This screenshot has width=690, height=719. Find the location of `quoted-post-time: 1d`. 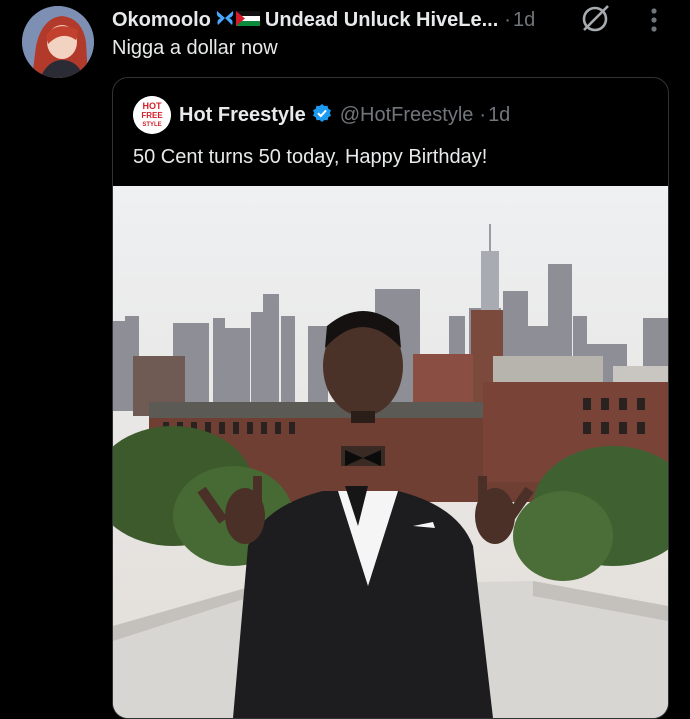

quoted-post-time: 1d is located at coordinates (499, 115).